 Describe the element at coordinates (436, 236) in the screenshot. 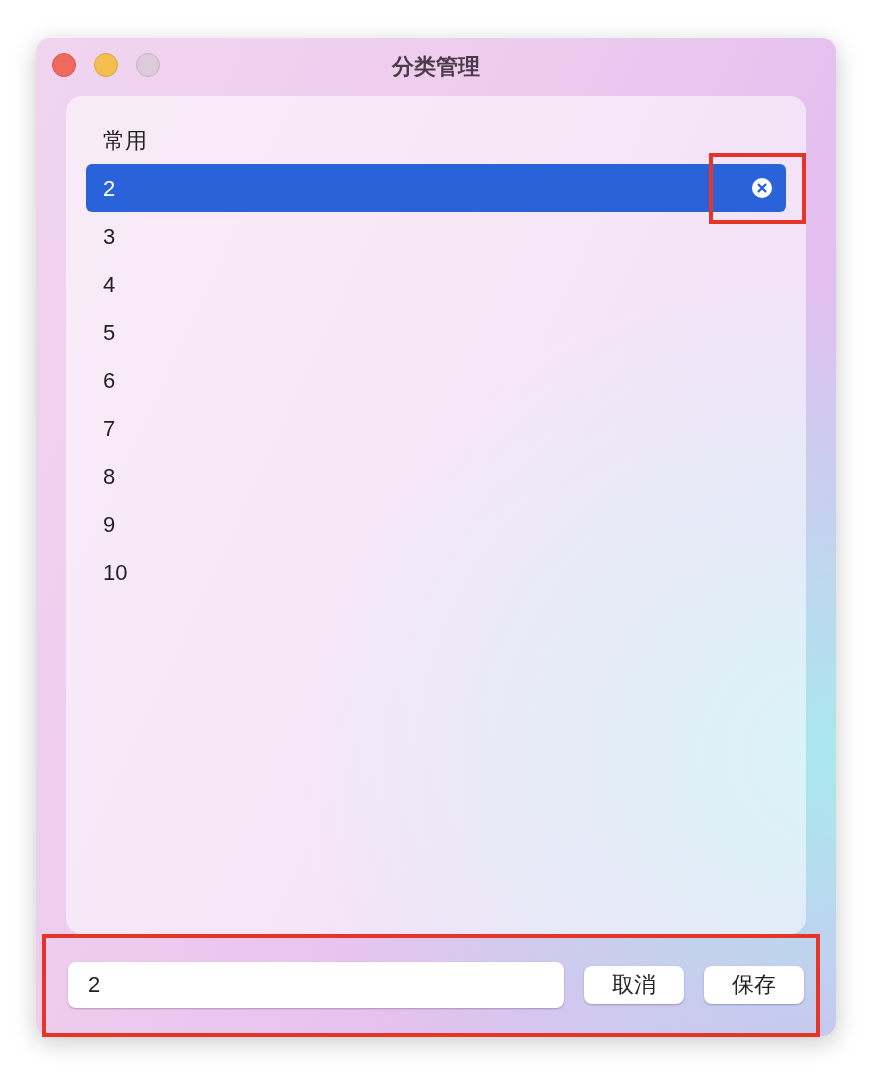

I see `category-item: 3` at that location.